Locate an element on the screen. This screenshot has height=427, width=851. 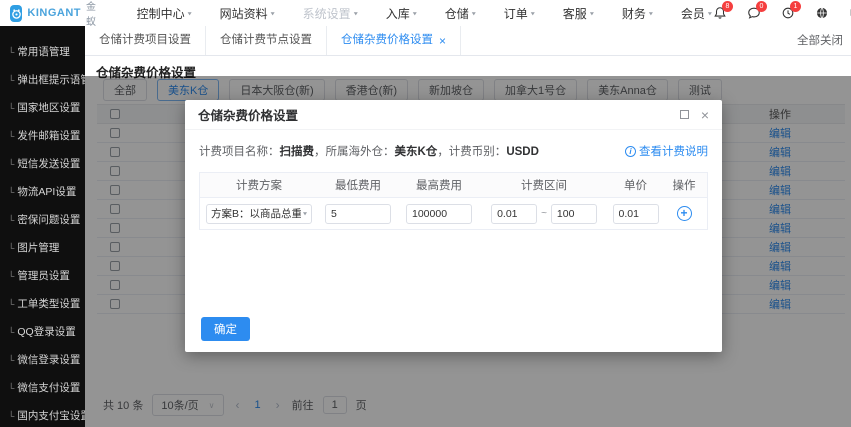
add-row-plus-icon: + is located at coordinates (684, 213).